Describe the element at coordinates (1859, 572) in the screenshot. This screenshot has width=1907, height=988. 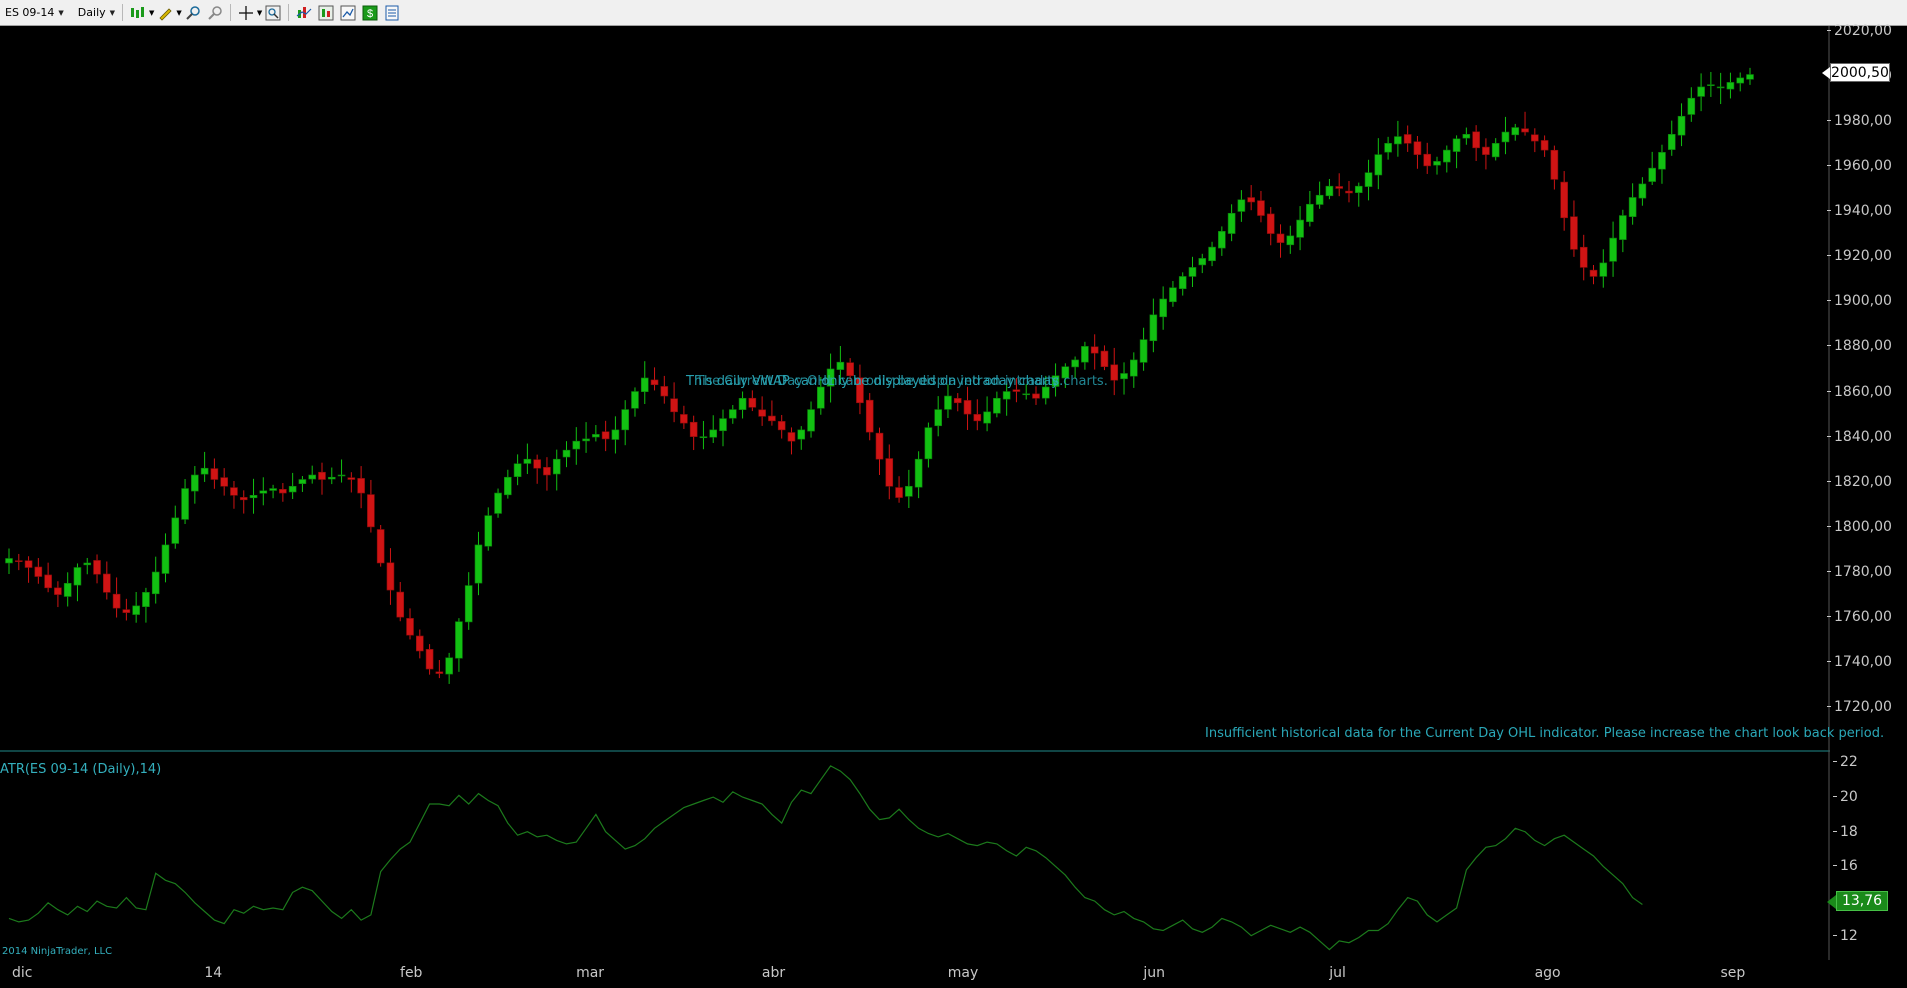
I see `price-axis-tick-label: 1780,00` at that location.